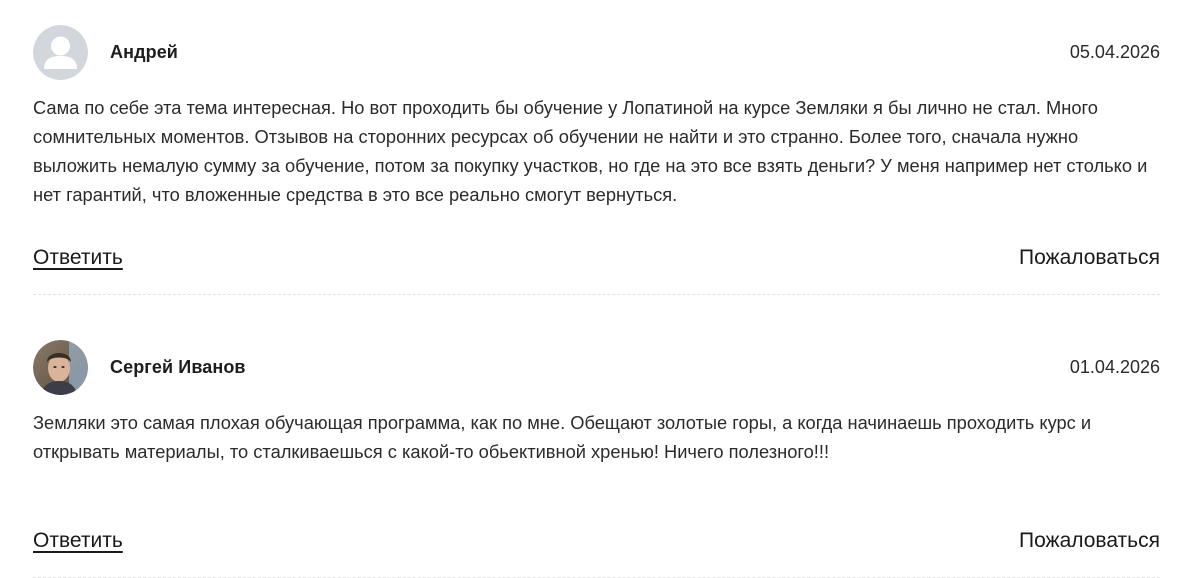 The image size is (1194, 578). I want to click on comment-date: 05.04.2026, so click(1114, 51).